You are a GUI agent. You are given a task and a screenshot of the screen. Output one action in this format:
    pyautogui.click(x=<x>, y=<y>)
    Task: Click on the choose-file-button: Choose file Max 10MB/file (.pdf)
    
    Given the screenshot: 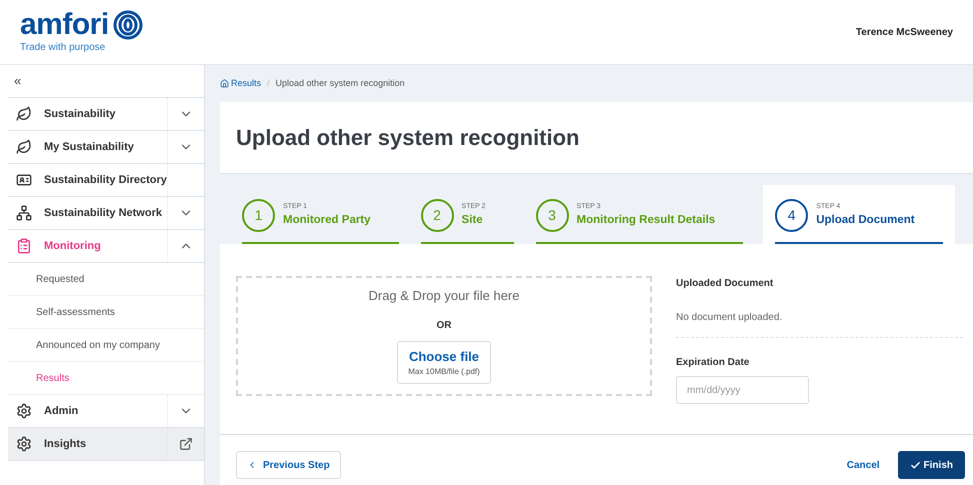 What is the action you would take?
    pyautogui.click(x=444, y=362)
    